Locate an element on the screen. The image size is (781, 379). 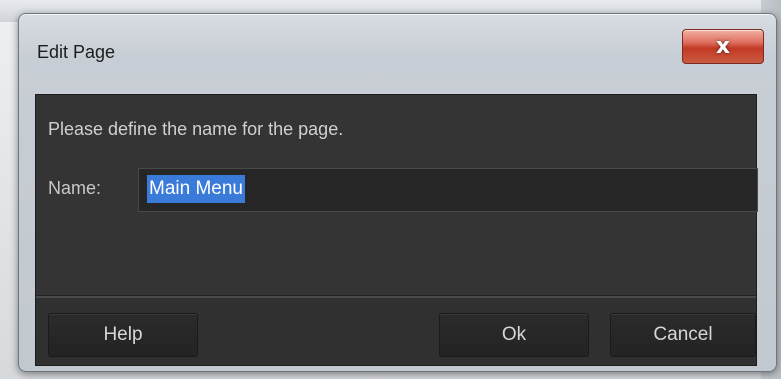
help-button: Help is located at coordinates (123, 335).